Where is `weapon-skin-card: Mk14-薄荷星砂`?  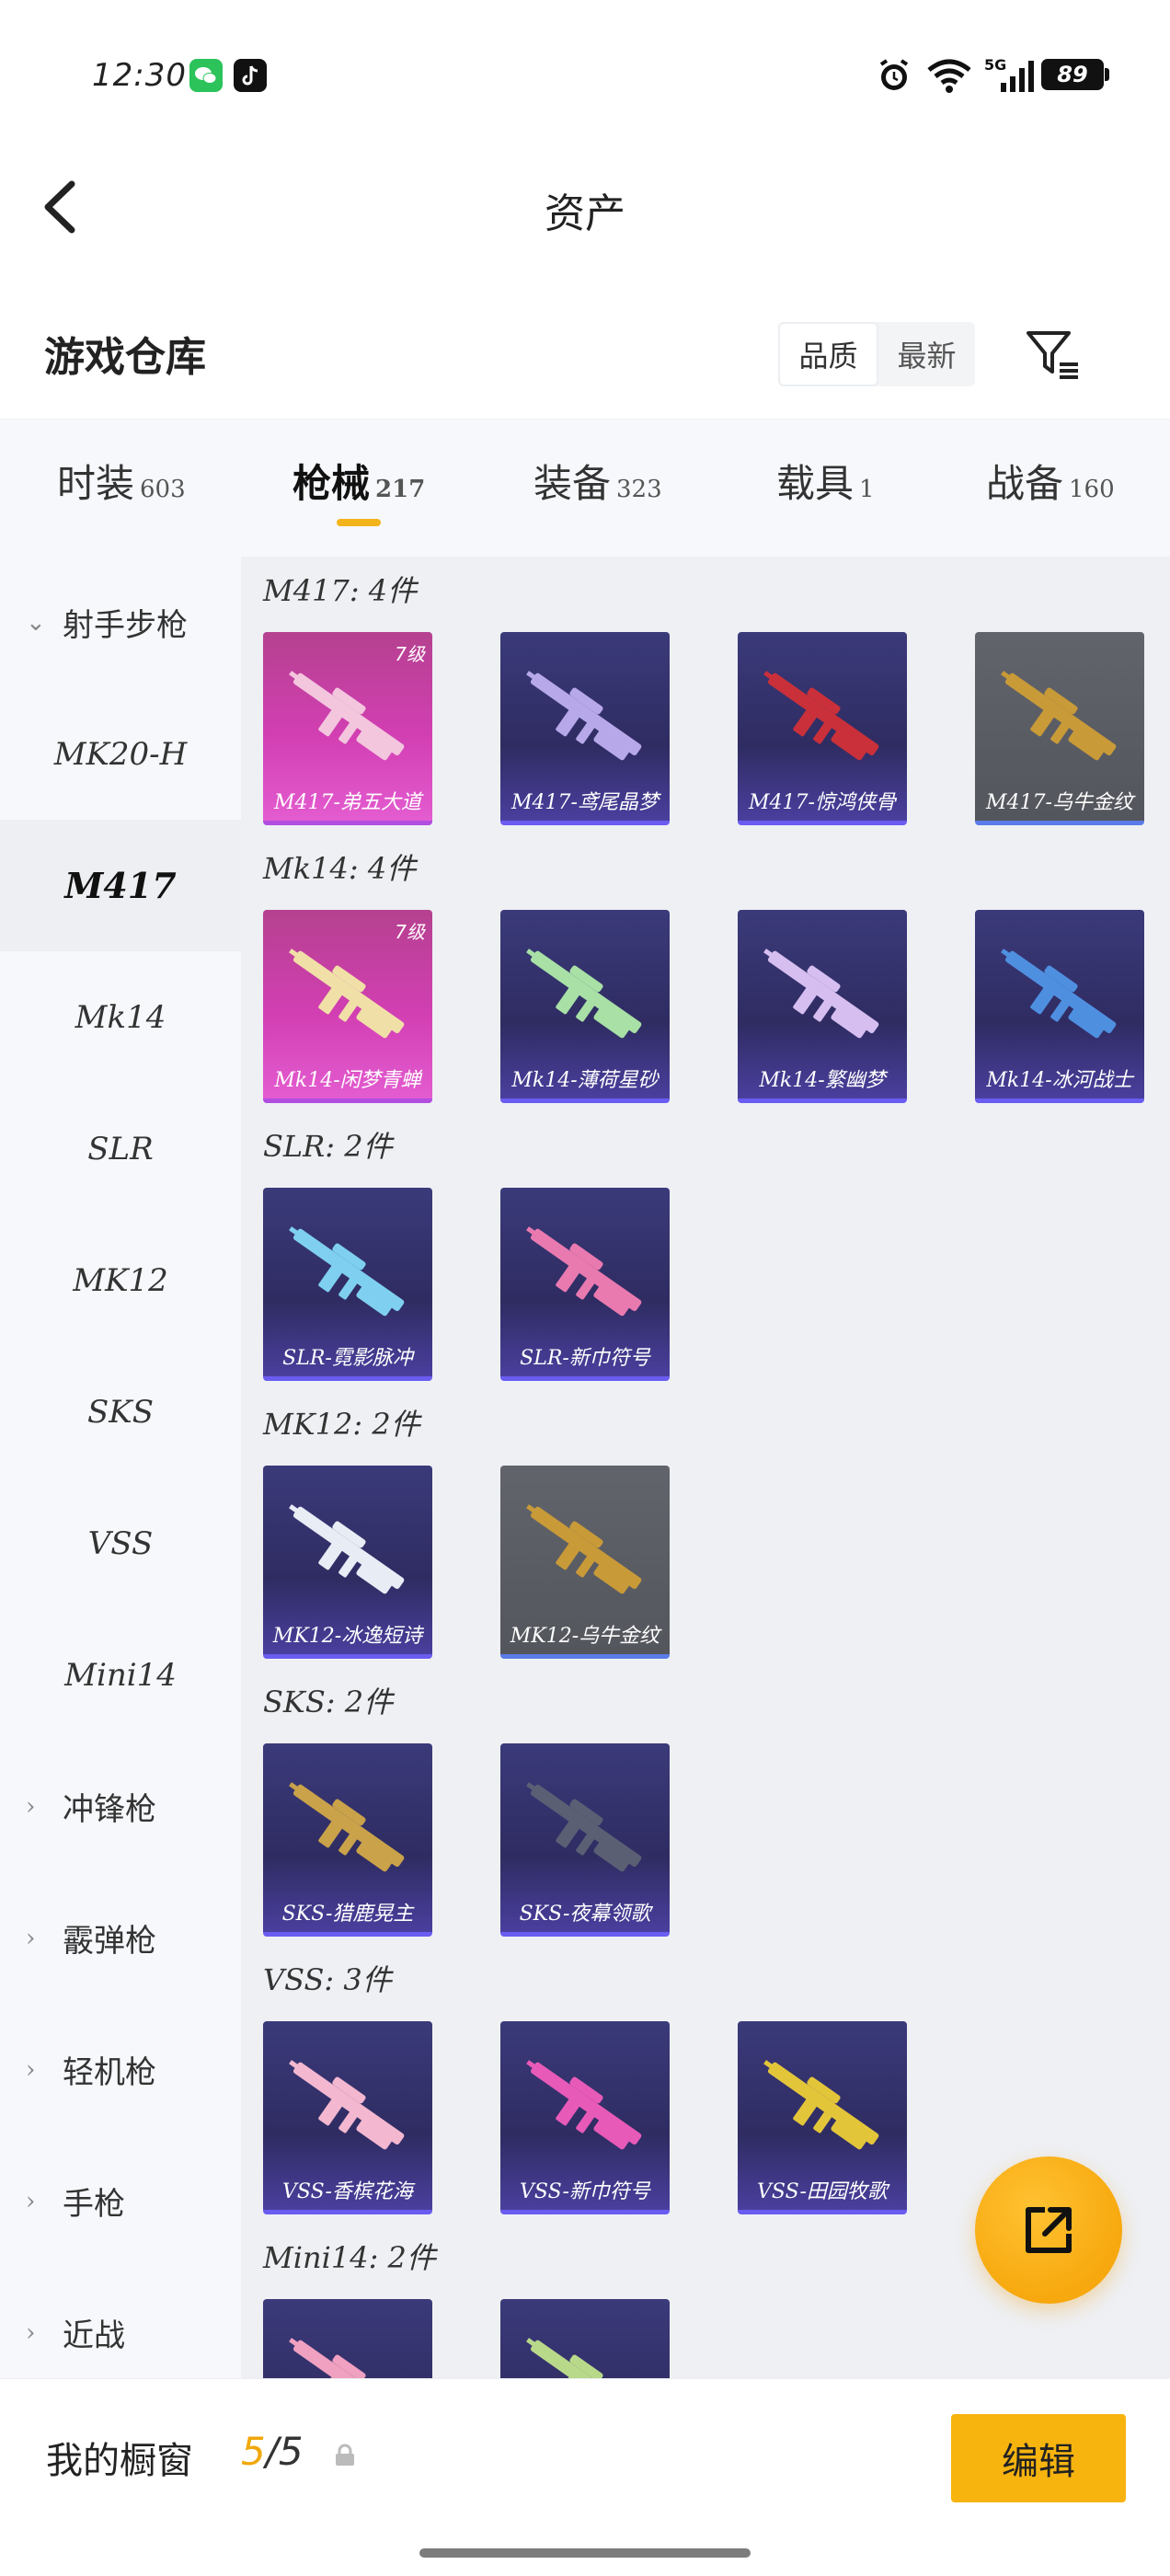 weapon-skin-card: Mk14-薄荷星砂 is located at coordinates (585, 1006).